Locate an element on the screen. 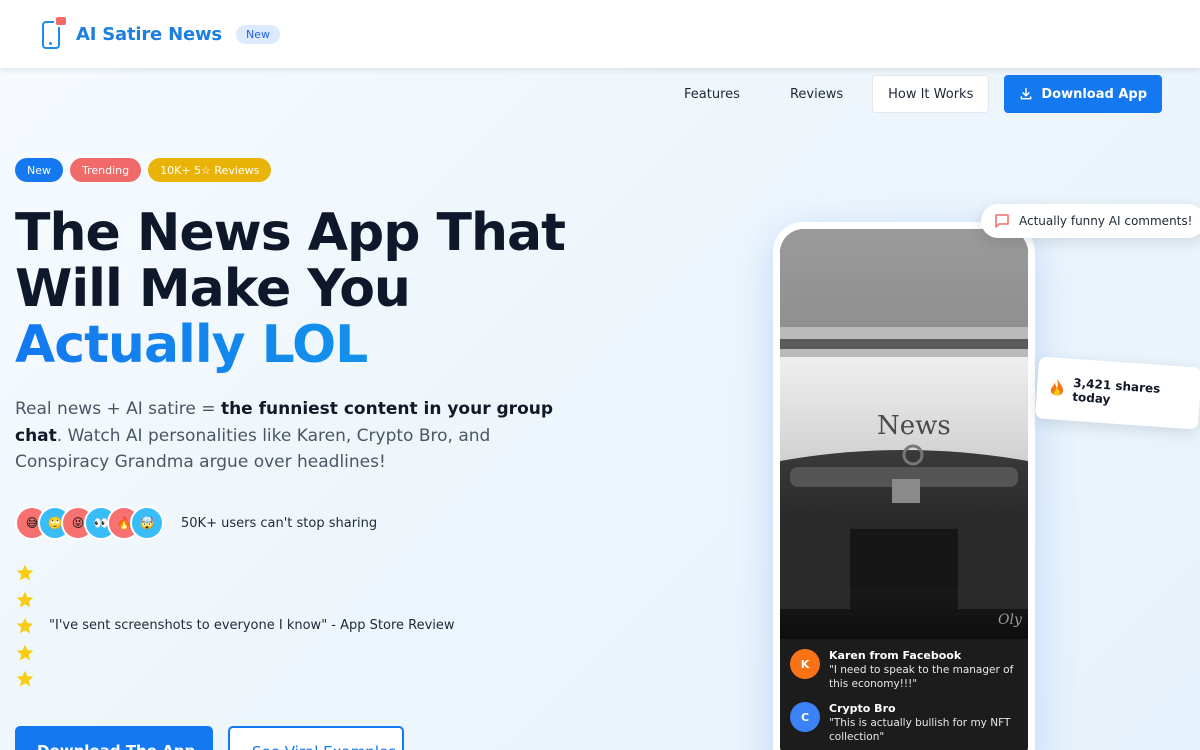  app-logo-icon is located at coordinates (54, 33).